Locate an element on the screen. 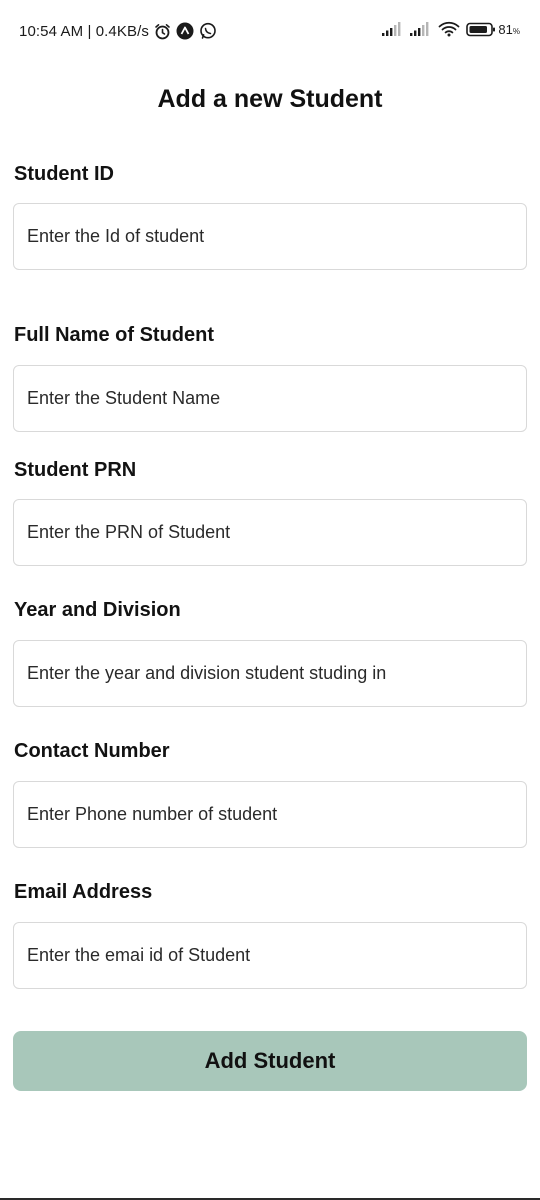 The width and height of the screenshot is (540, 1200). page-title: Add a new Student is located at coordinates (270, 99).